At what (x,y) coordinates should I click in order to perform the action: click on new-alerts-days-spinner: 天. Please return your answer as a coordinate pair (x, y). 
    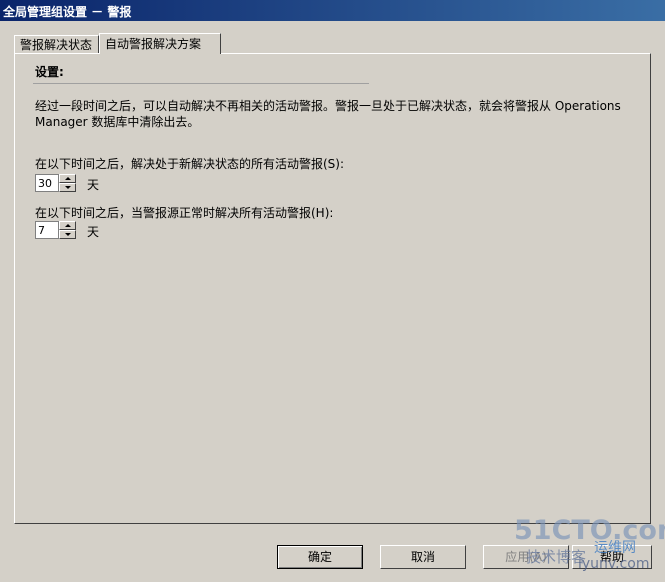
    Looking at the image, I should click on (67, 183).